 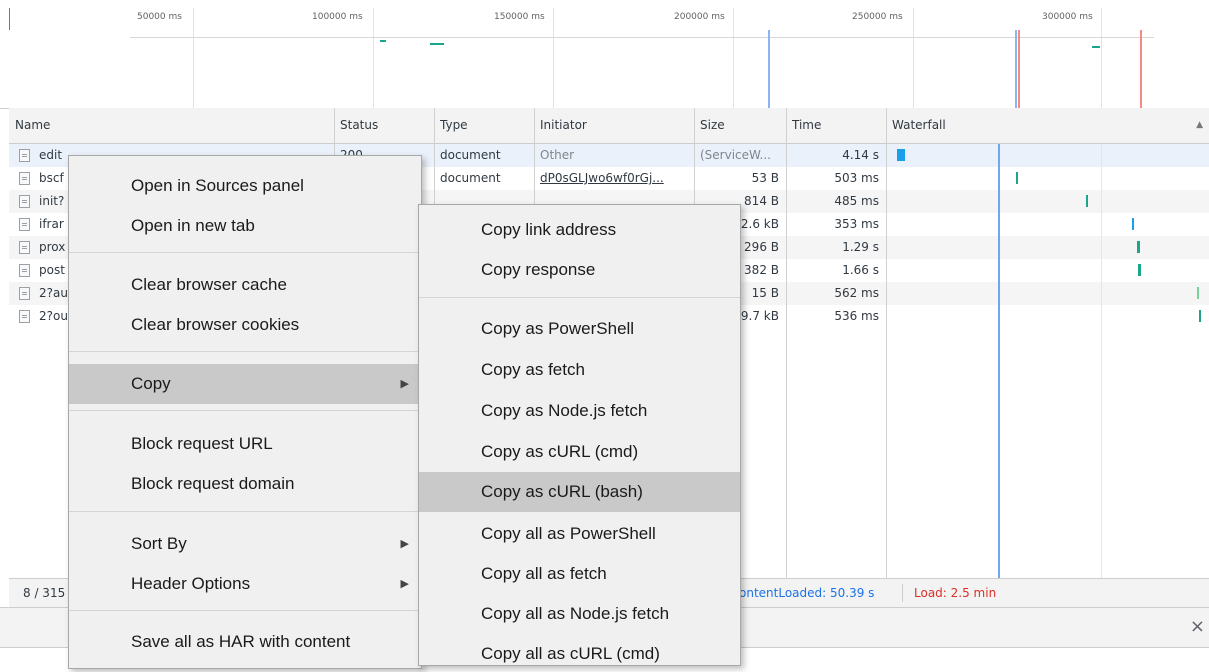 I want to click on menu-item-header-options: Header Options ▶, so click(x=245, y=584).